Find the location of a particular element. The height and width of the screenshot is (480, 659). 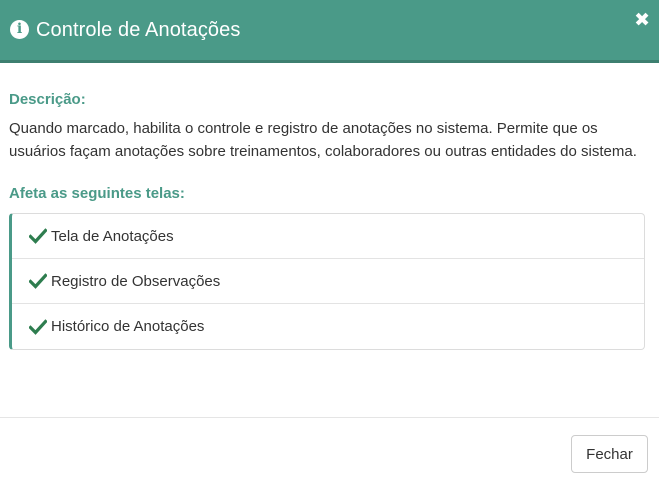

screen-item-label: Registro de Observações is located at coordinates (136, 281).